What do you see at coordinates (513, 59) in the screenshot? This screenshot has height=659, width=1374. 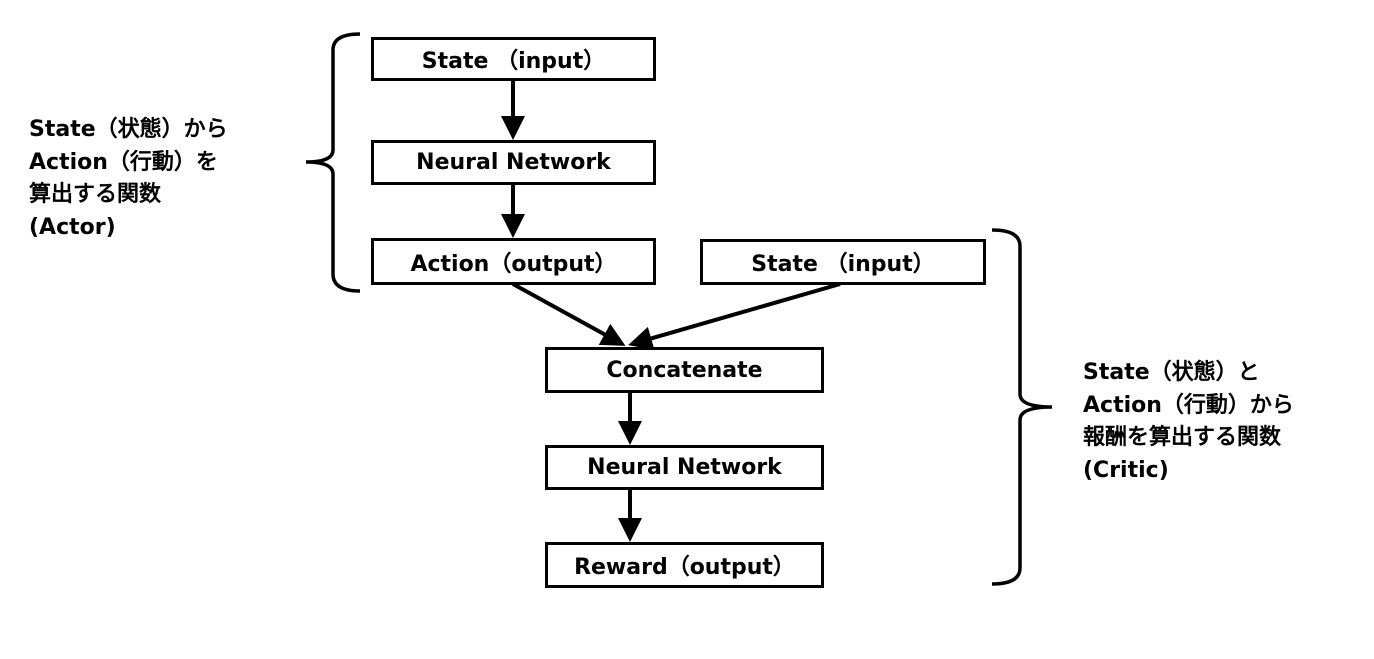 I see `actor-state-input-node: State （input）` at bounding box center [513, 59].